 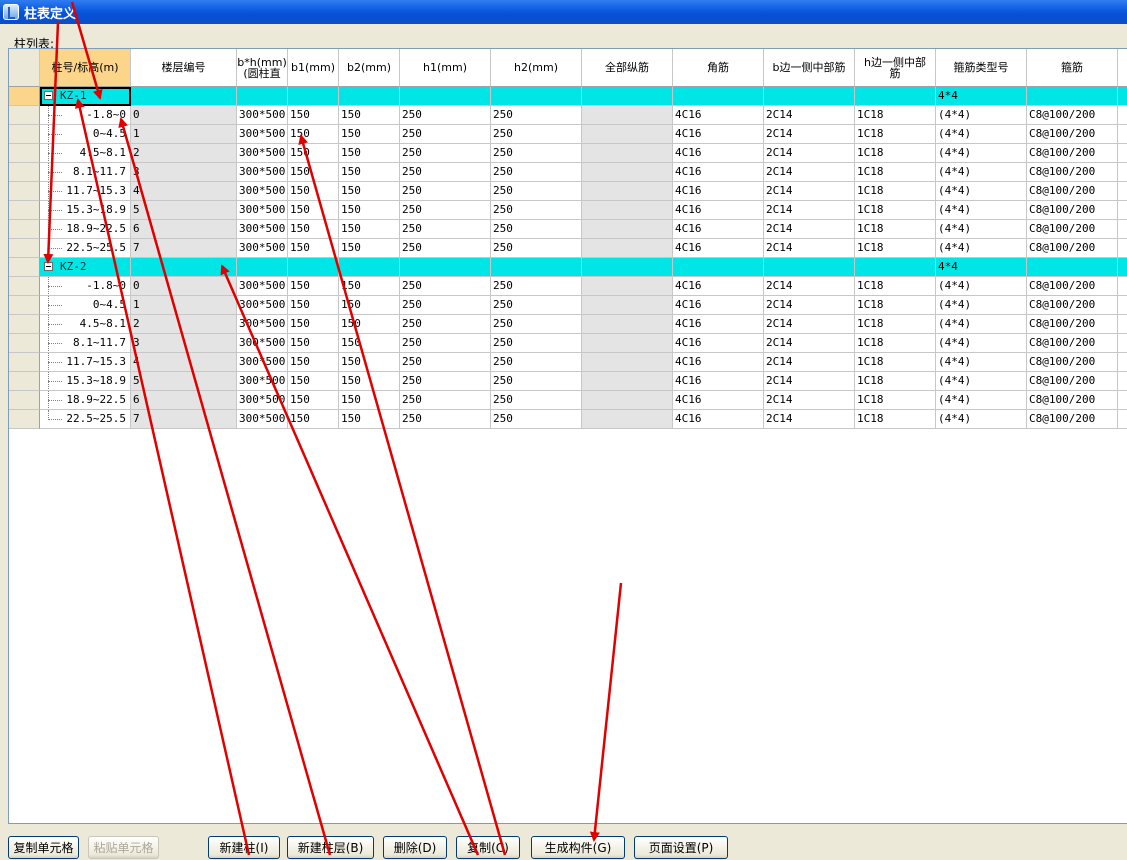 I want to click on column-header: b2(mm), so click(x=369, y=68).